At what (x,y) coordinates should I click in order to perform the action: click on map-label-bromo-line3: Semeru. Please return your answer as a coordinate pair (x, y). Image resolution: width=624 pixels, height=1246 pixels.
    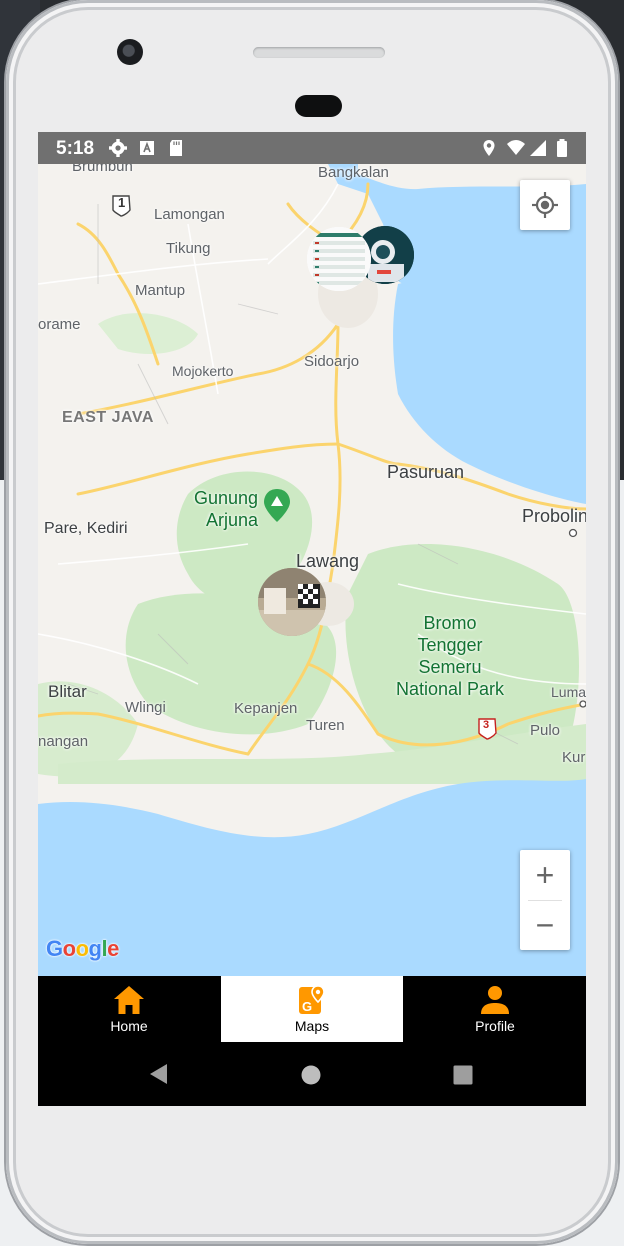
    Looking at the image, I should click on (450, 667).